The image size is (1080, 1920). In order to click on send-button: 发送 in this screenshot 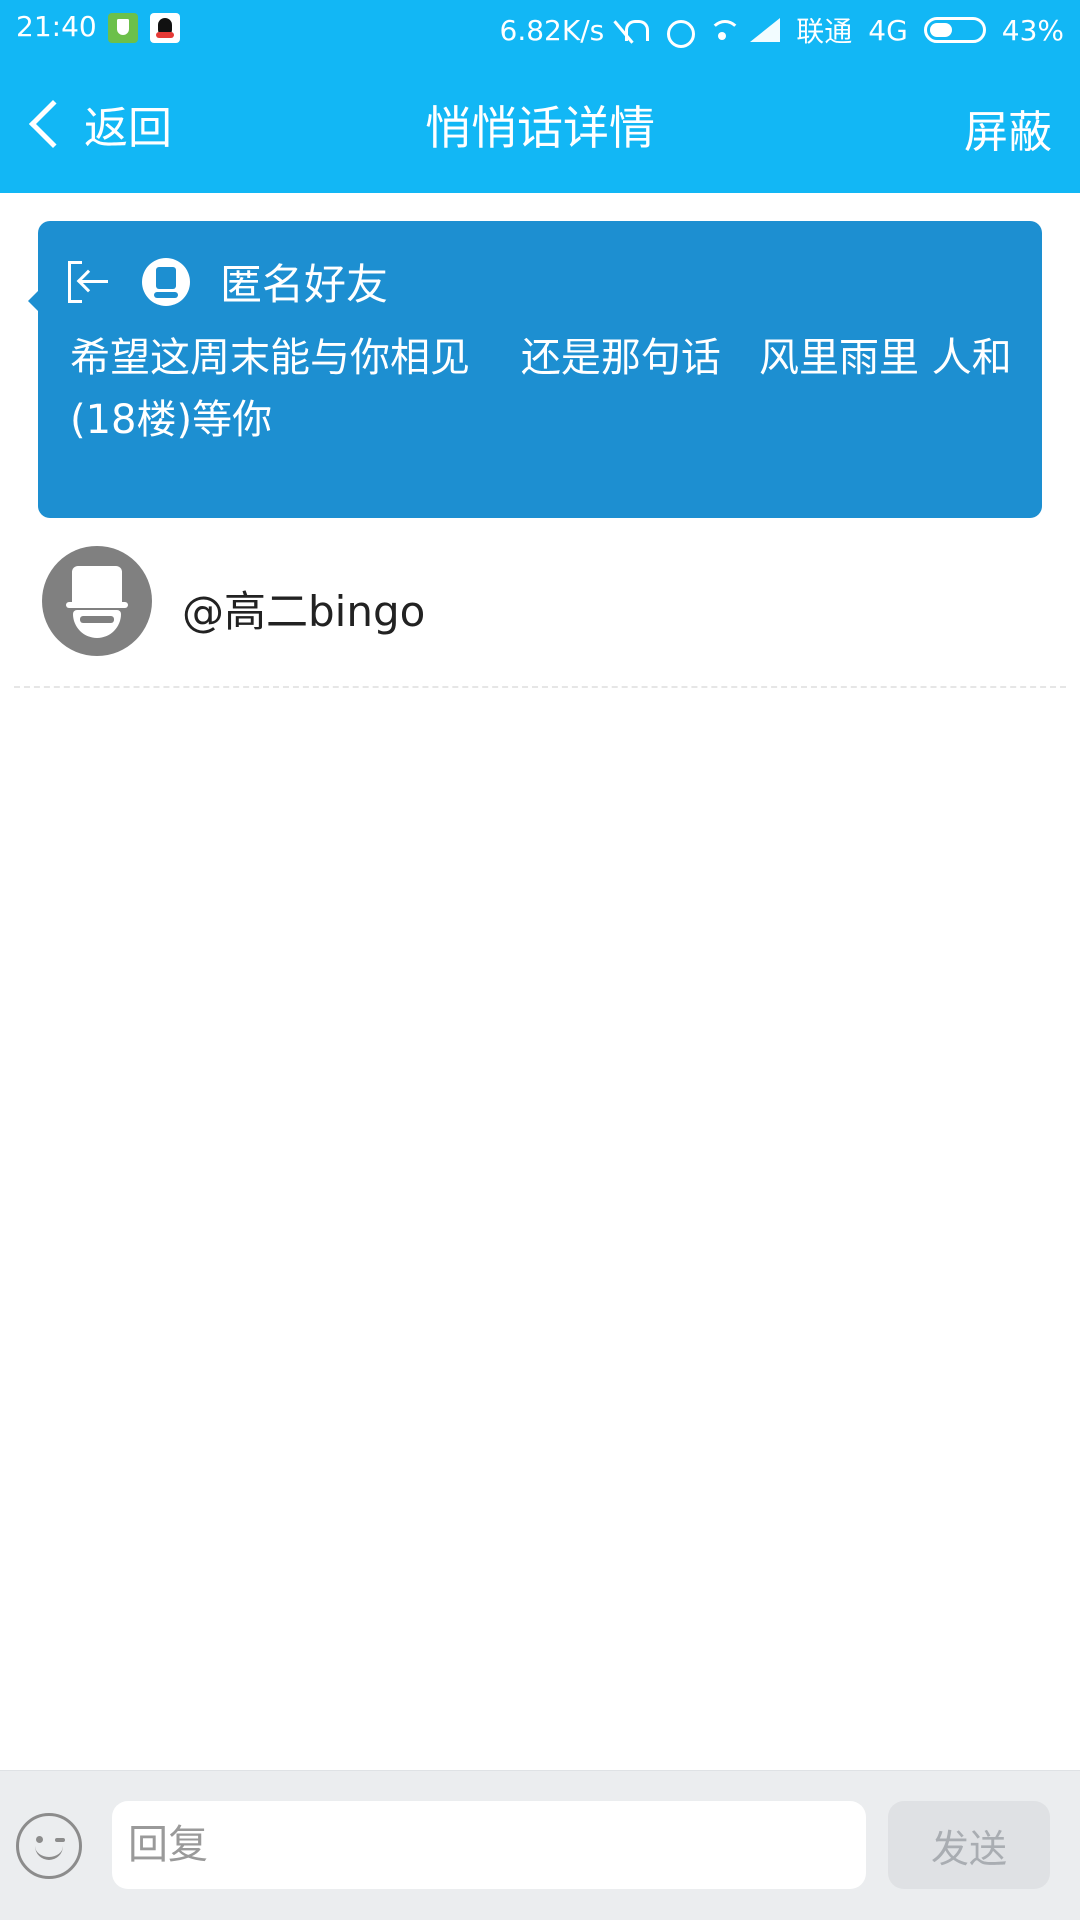, I will do `click(969, 1845)`.